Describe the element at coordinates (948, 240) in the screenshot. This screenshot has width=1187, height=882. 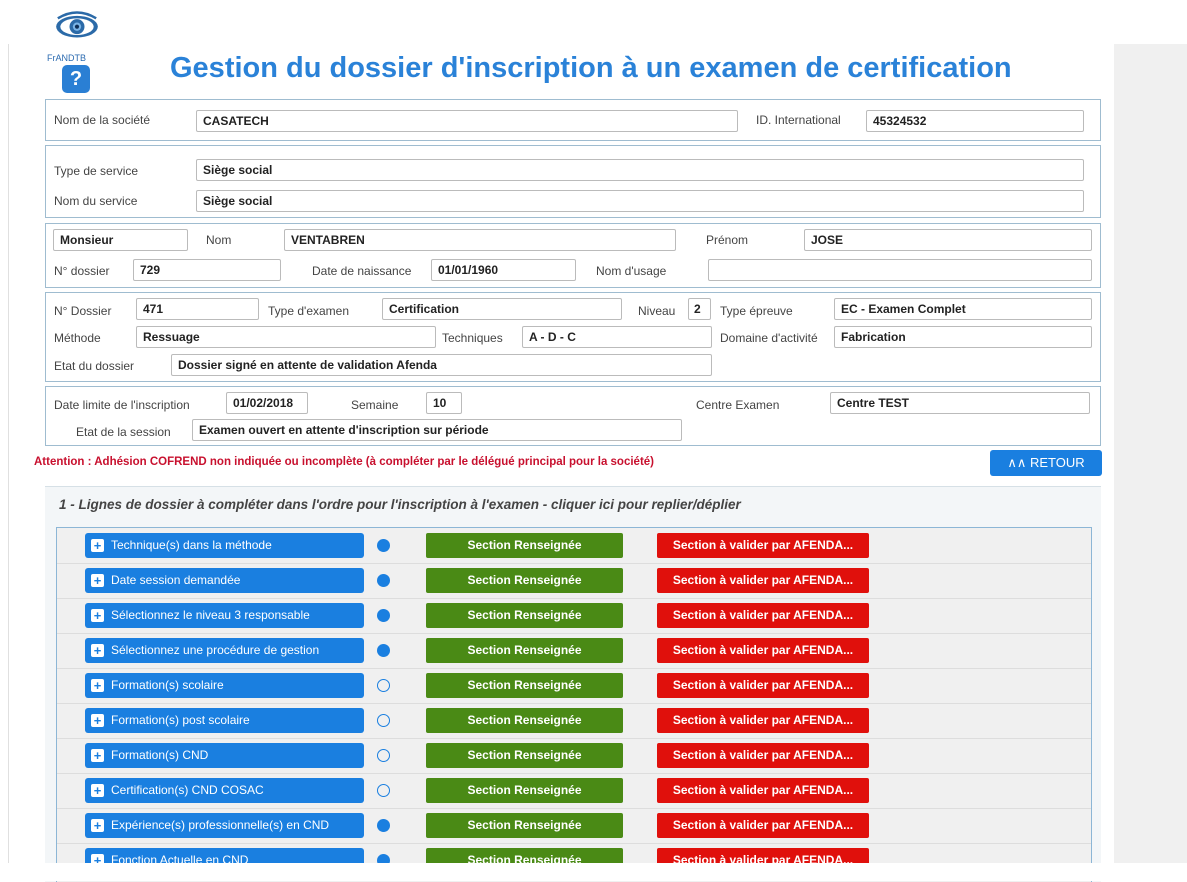
I see `prenom-field: JOSE` at that location.